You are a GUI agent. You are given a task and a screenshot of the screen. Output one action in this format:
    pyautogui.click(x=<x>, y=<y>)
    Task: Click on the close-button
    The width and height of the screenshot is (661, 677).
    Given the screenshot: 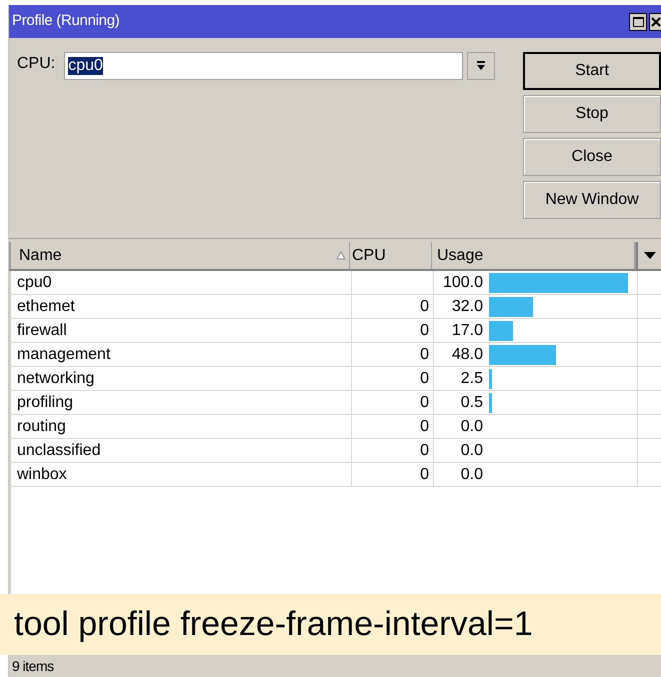 What is the action you would take?
    pyautogui.click(x=655, y=21)
    